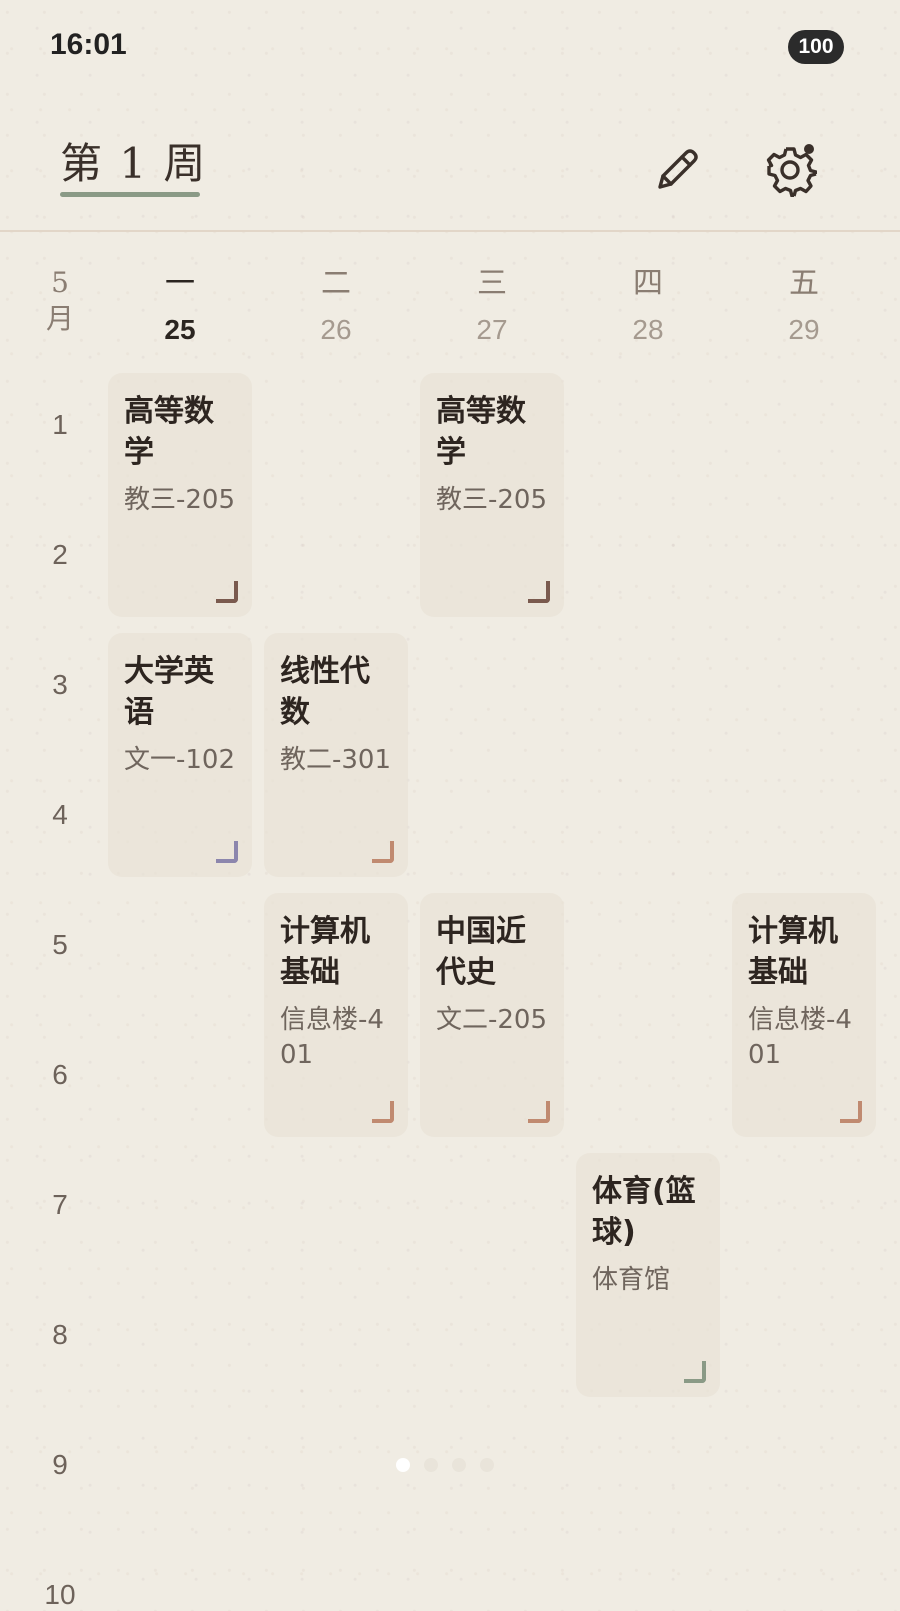  I want to click on month-number: 5, so click(60, 282).